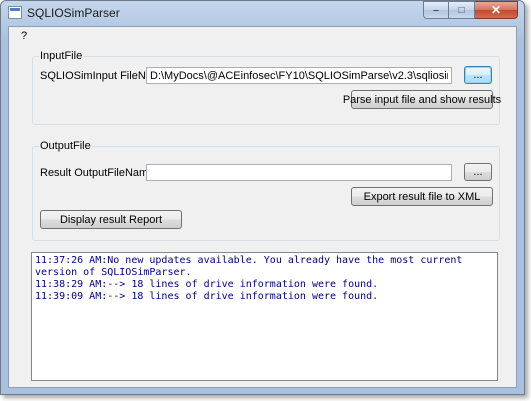 The width and height of the screenshot is (531, 401). What do you see at coordinates (299, 172) in the screenshot?
I see `output-filename-field` at bounding box center [299, 172].